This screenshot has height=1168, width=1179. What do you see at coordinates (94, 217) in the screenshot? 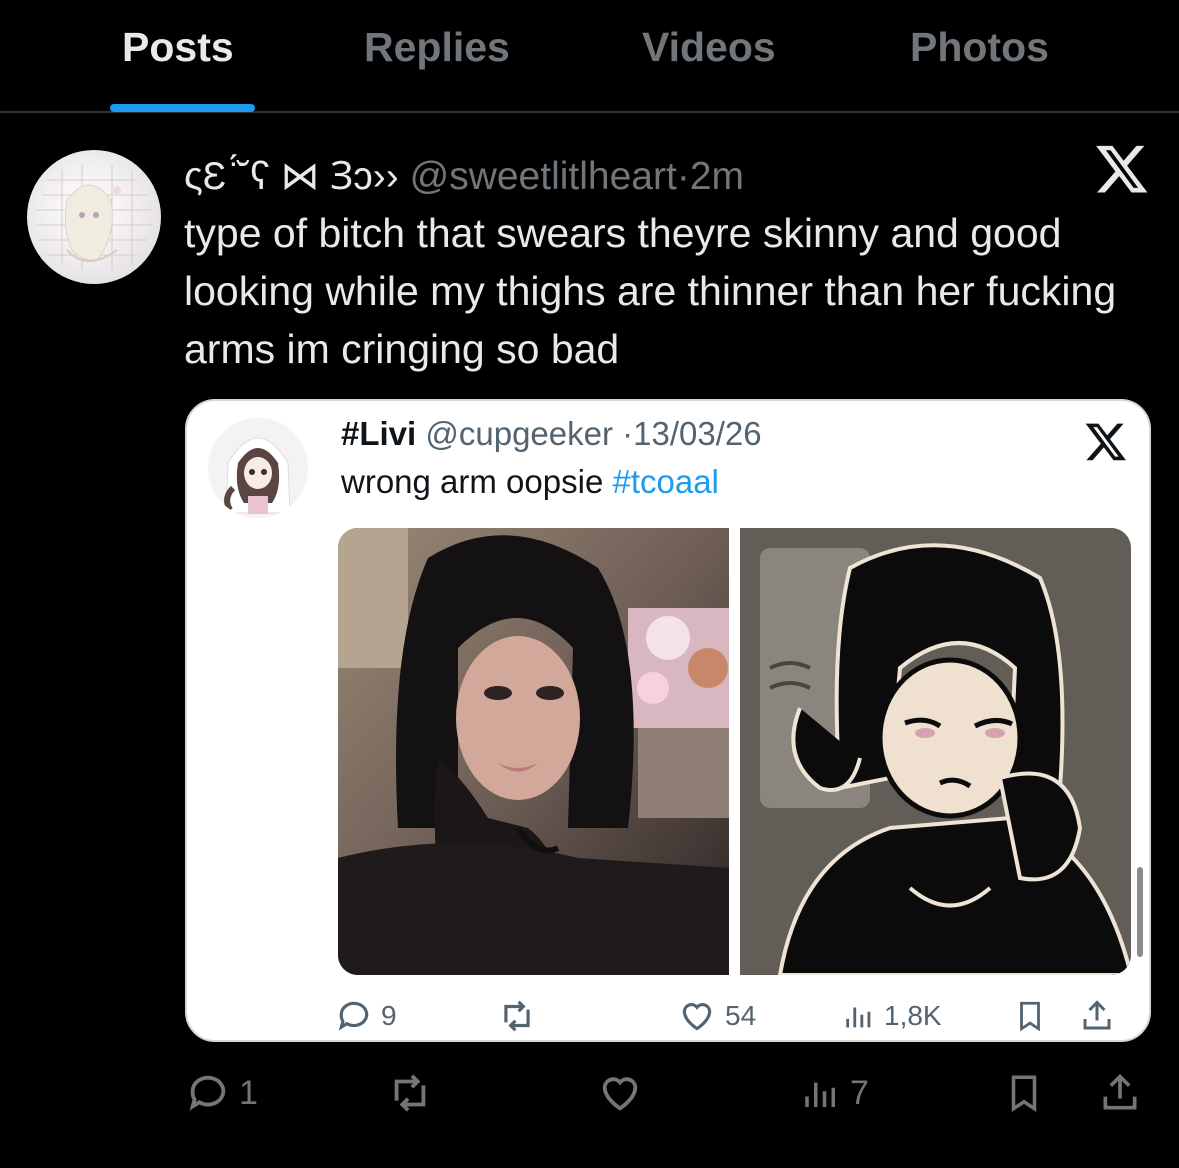
I see `avatar` at bounding box center [94, 217].